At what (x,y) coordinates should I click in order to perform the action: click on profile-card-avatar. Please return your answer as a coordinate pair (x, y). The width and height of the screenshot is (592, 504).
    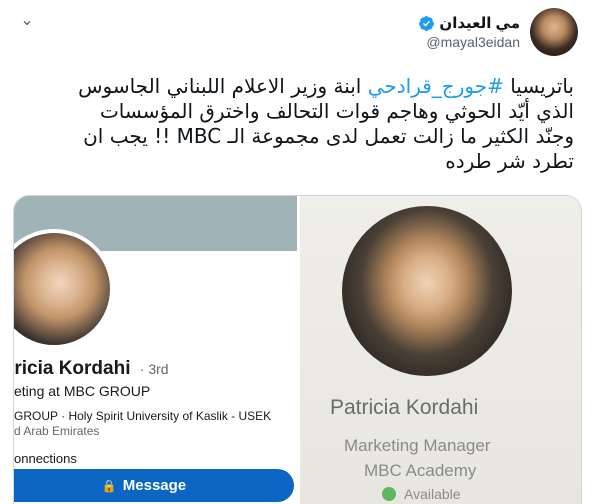
    Looking at the image, I should click on (427, 291).